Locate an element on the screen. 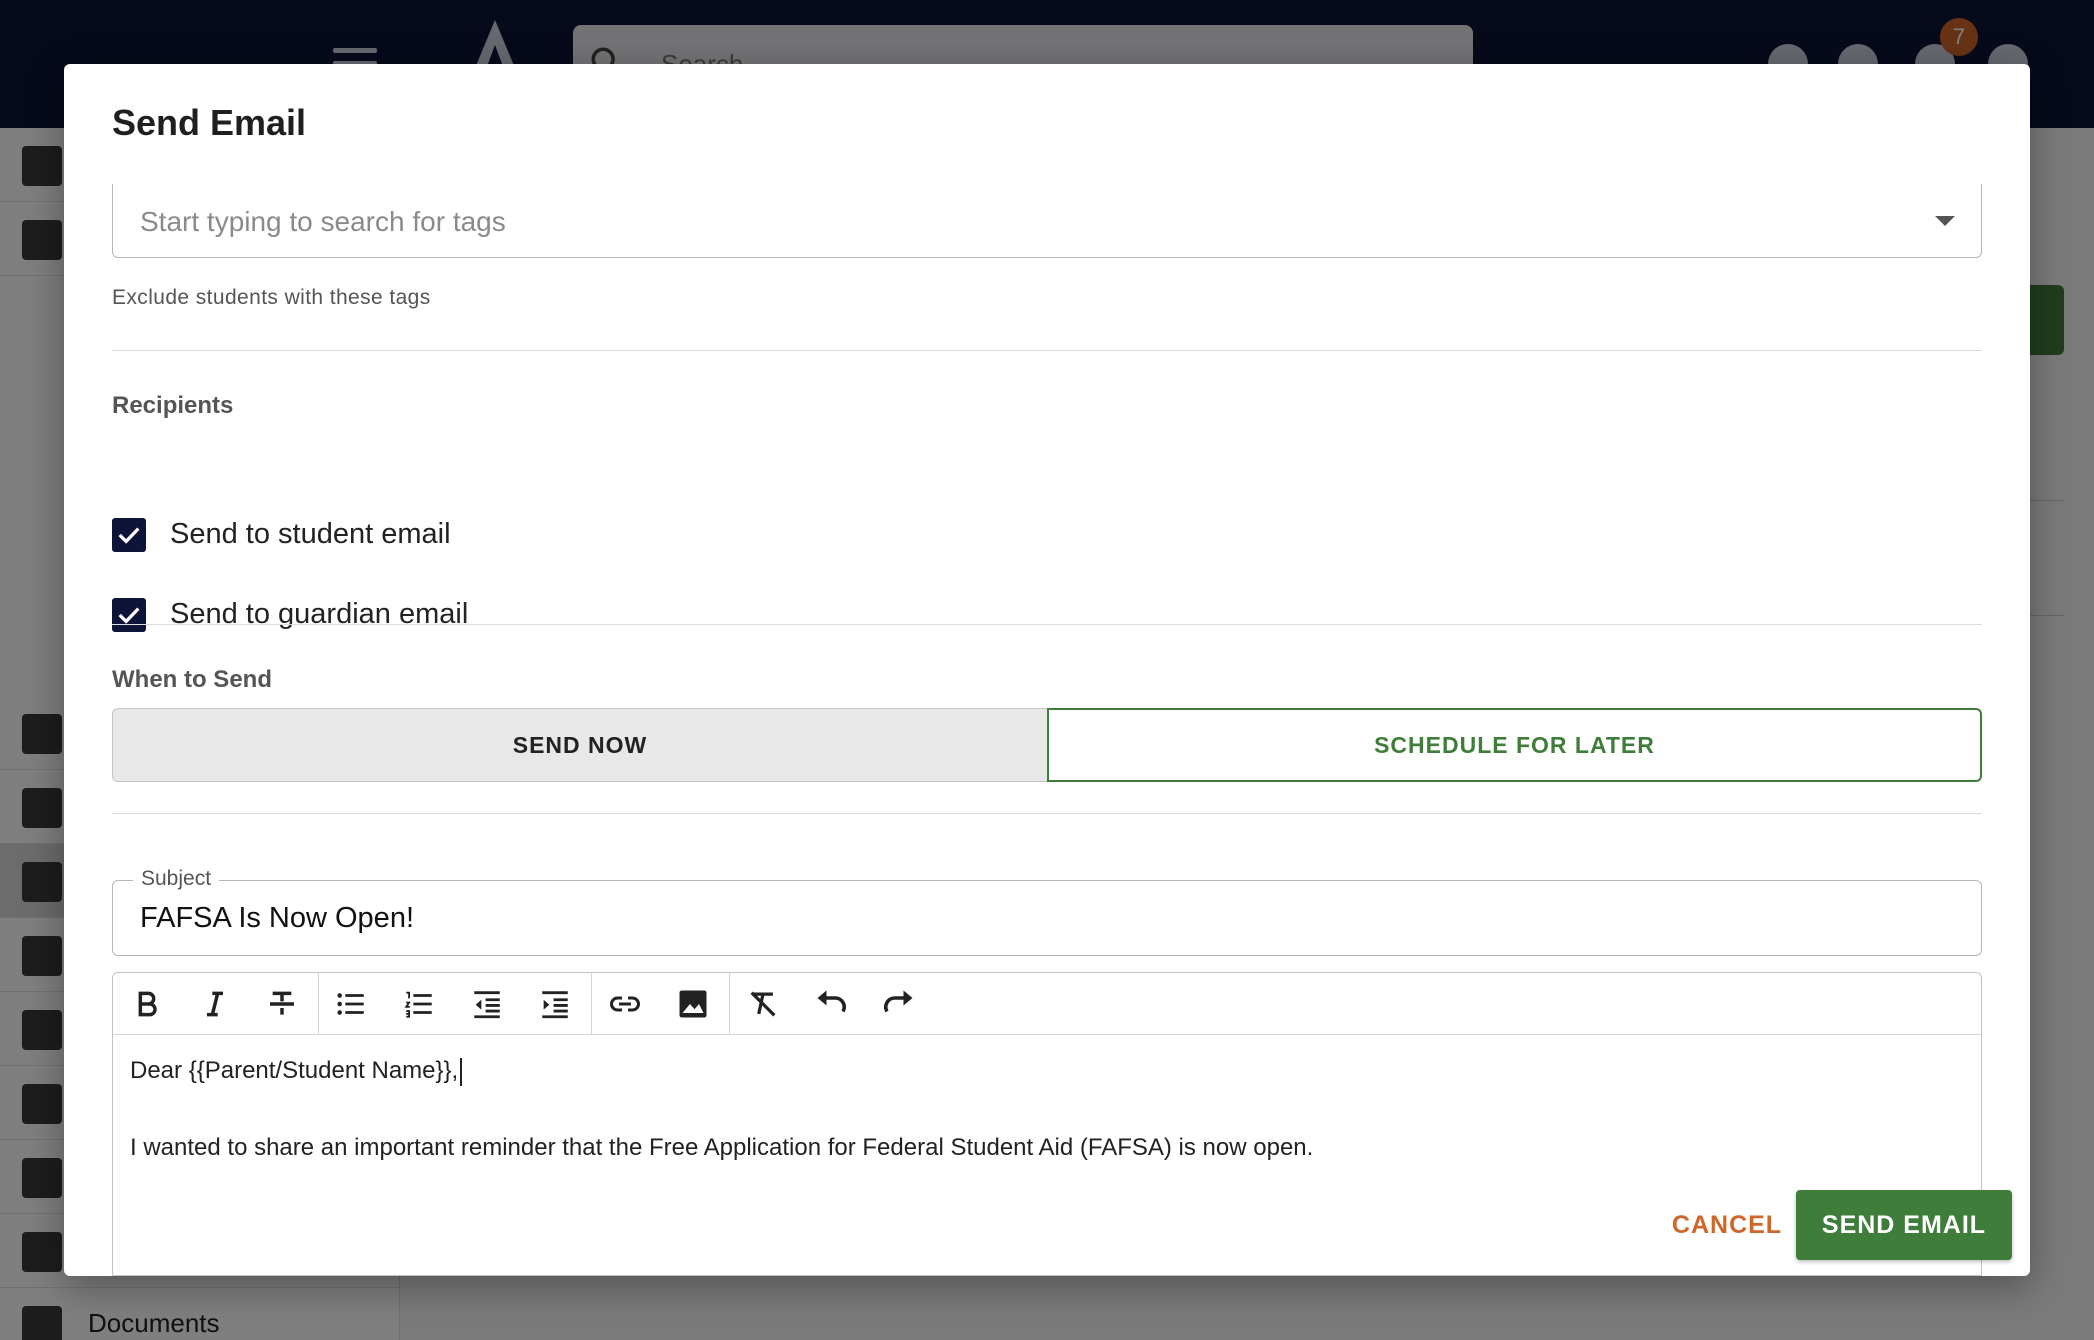  numbered-list-icon is located at coordinates (419, 1004).